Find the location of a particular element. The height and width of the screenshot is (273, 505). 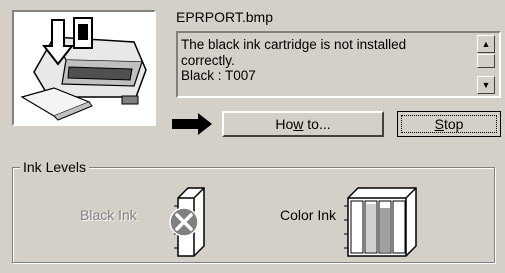

file-name: EPRPORT.bmp is located at coordinates (224, 17).